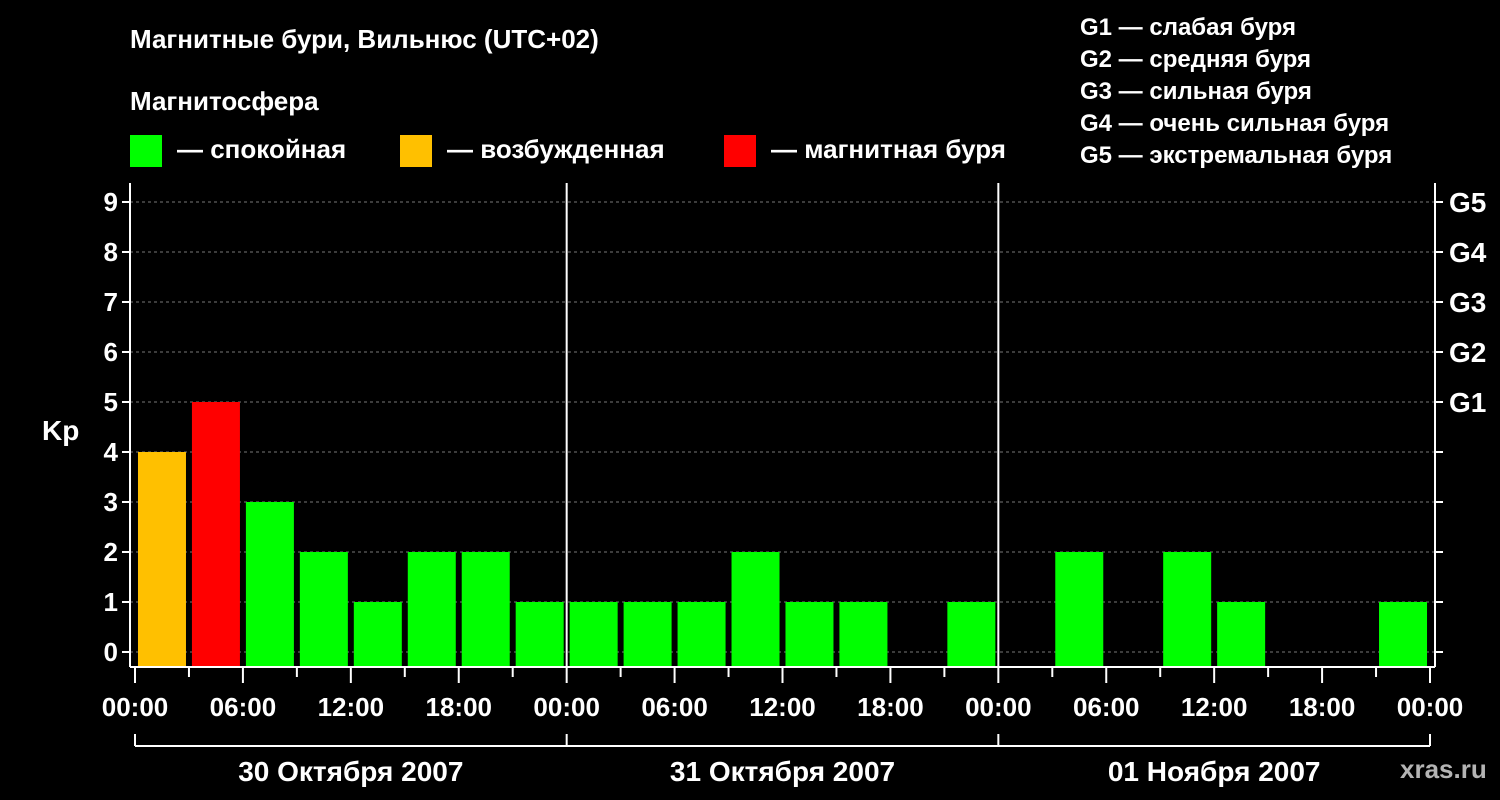  I want to click on g-level-label: G3, so click(1467, 302).